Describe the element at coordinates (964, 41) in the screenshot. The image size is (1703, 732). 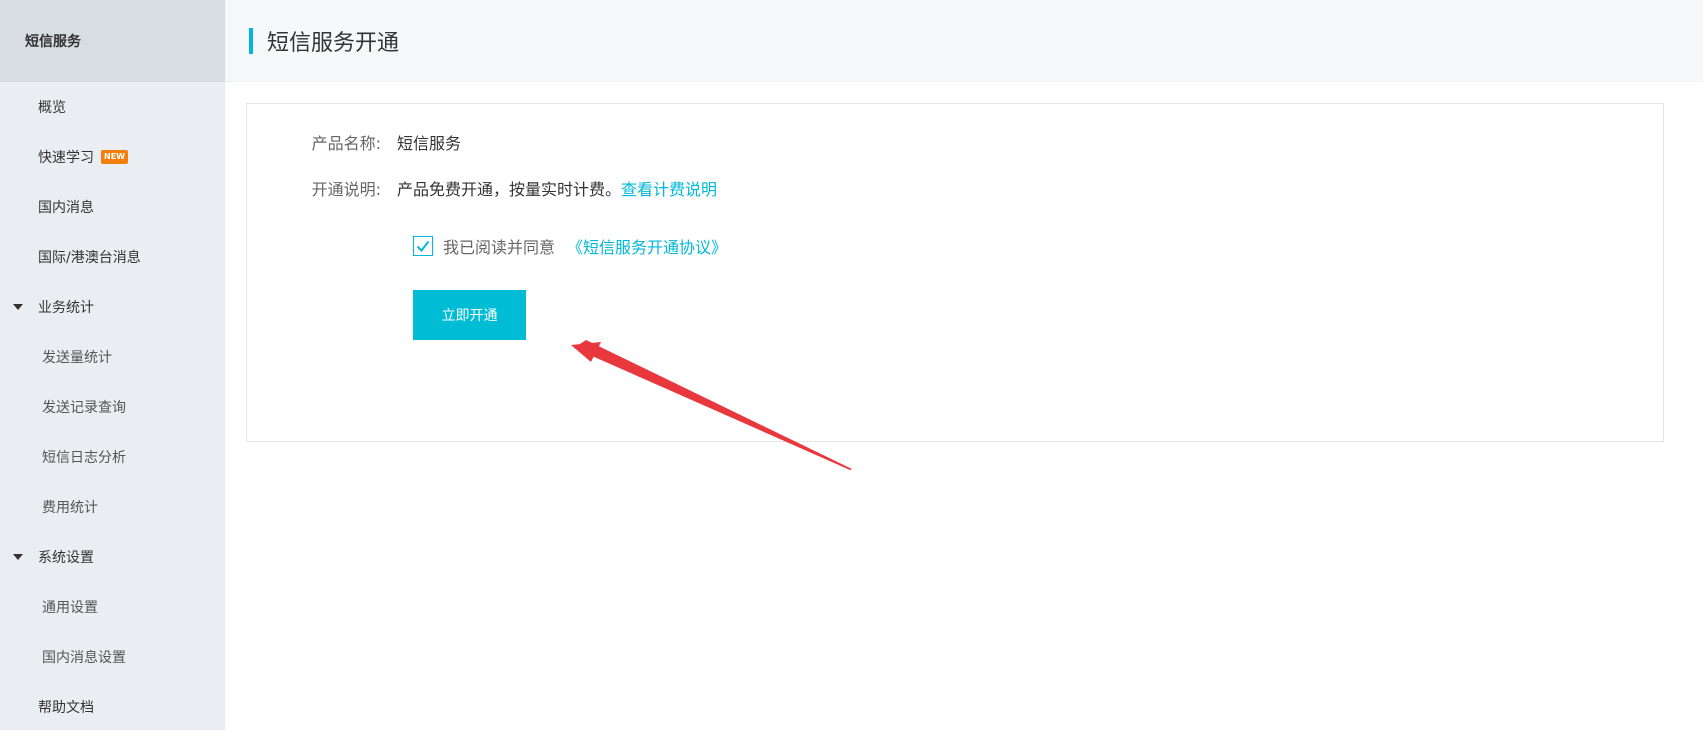
I see `page-header: 短信服务开通` at that location.